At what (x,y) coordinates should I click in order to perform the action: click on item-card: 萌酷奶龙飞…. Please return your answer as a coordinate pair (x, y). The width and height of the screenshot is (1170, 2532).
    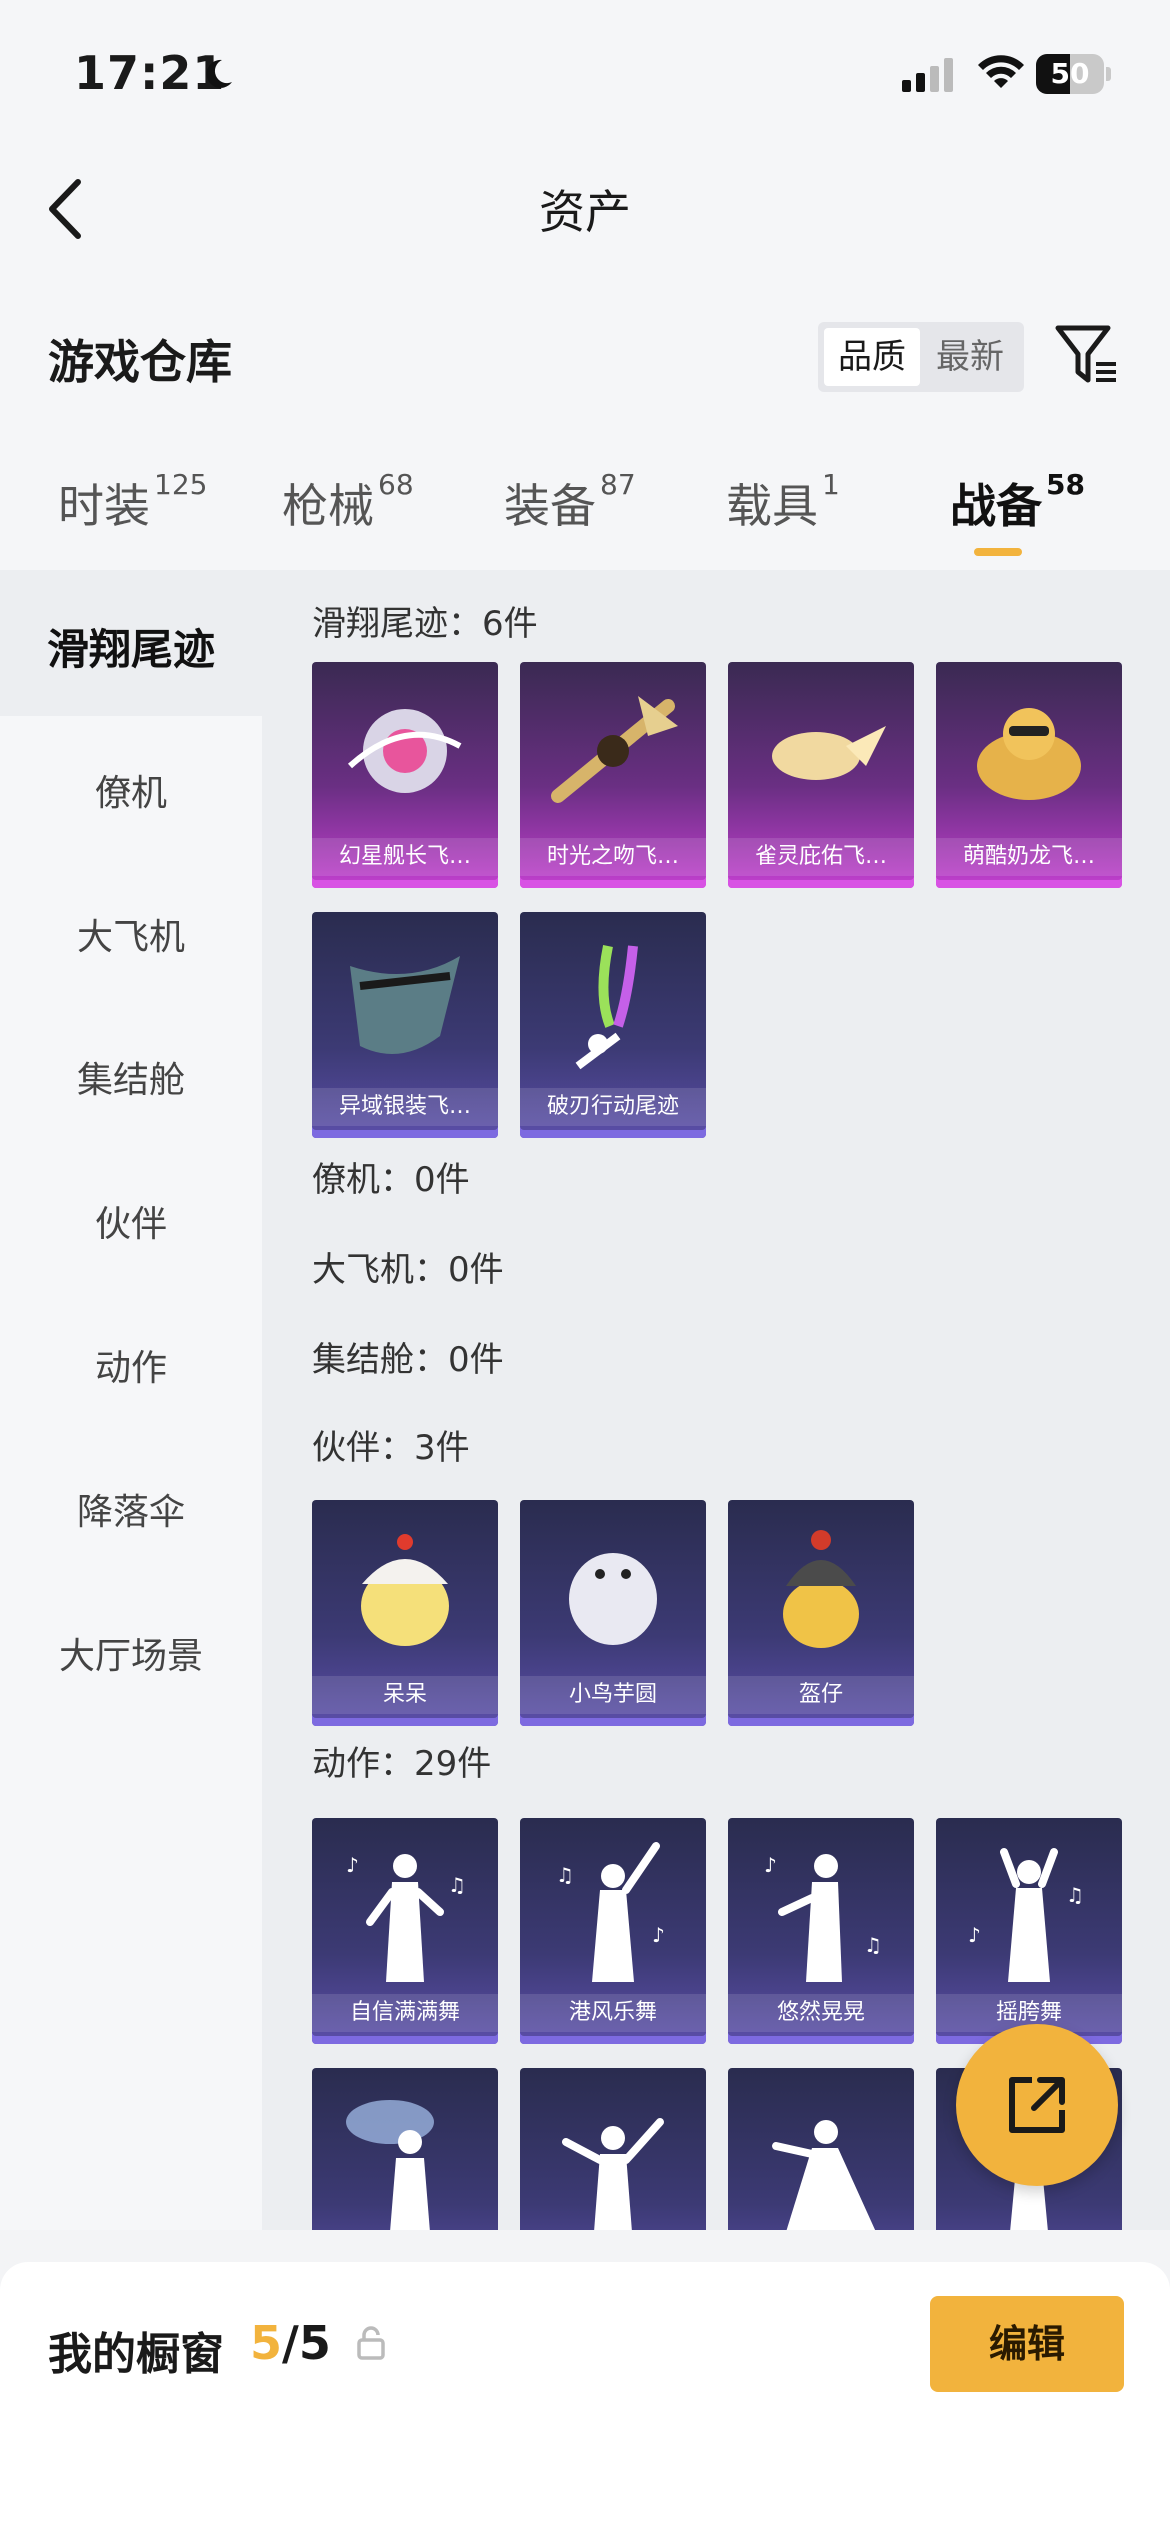
    Looking at the image, I should click on (1029, 775).